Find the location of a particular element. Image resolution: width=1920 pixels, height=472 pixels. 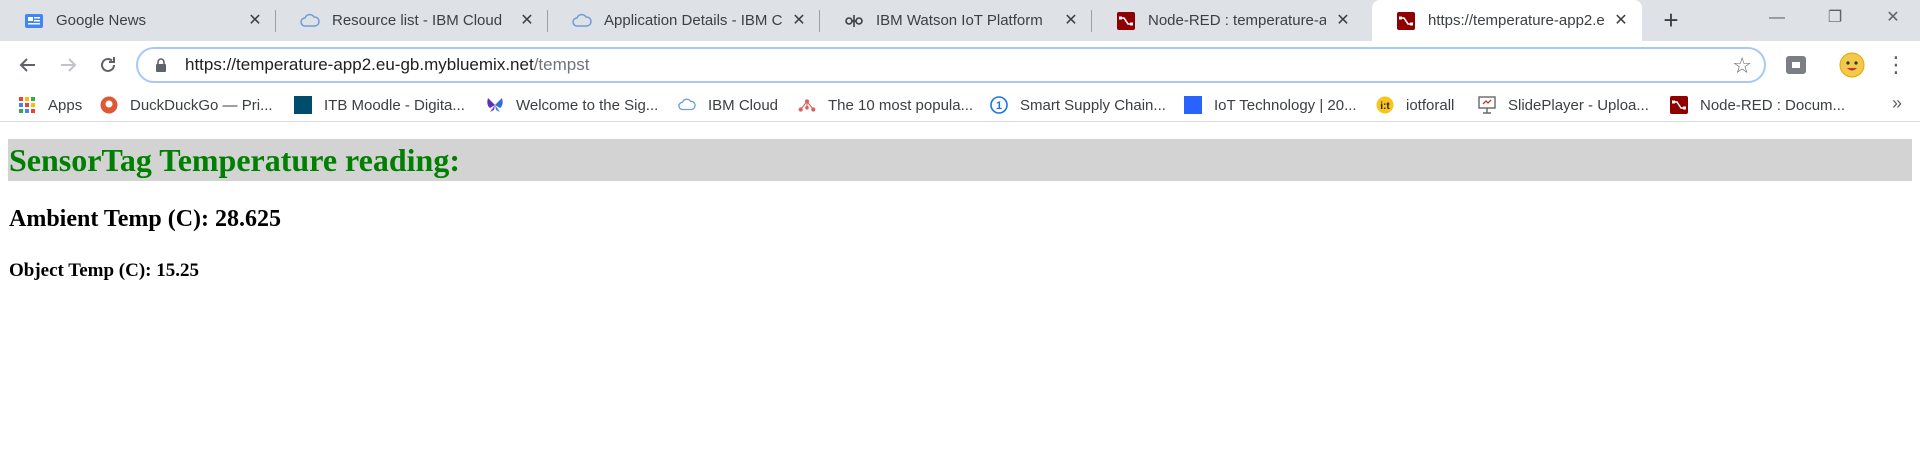

blue-square-icon is located at coordinates (1193, 105).